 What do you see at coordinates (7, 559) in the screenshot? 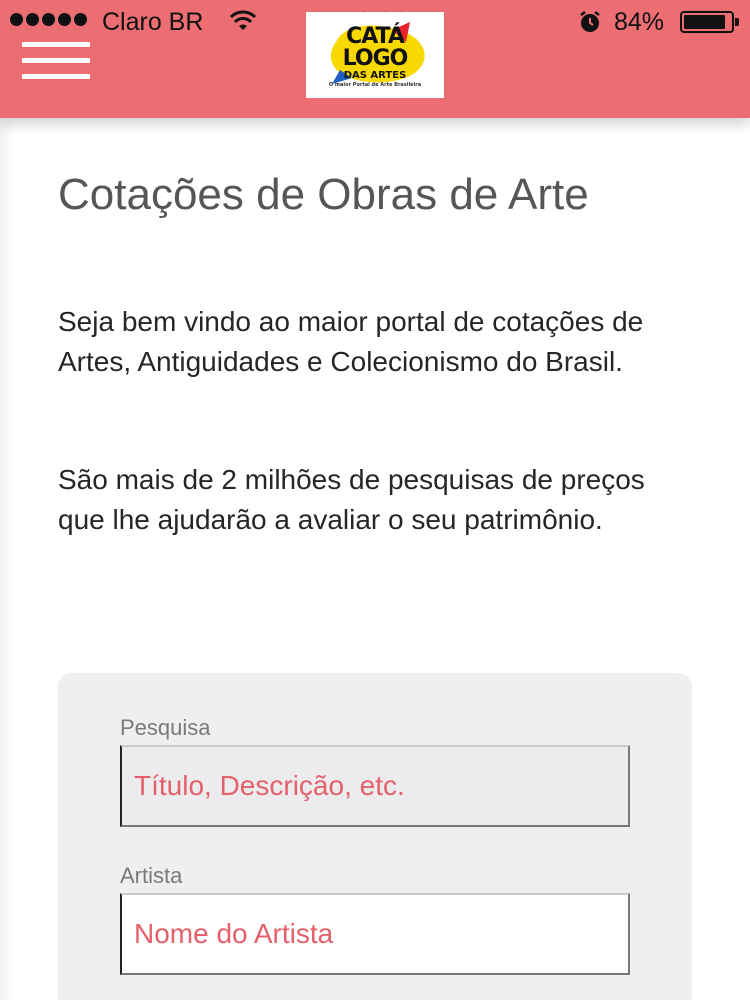
I see `page-edge-shadow` at bounding box center [7, 559].